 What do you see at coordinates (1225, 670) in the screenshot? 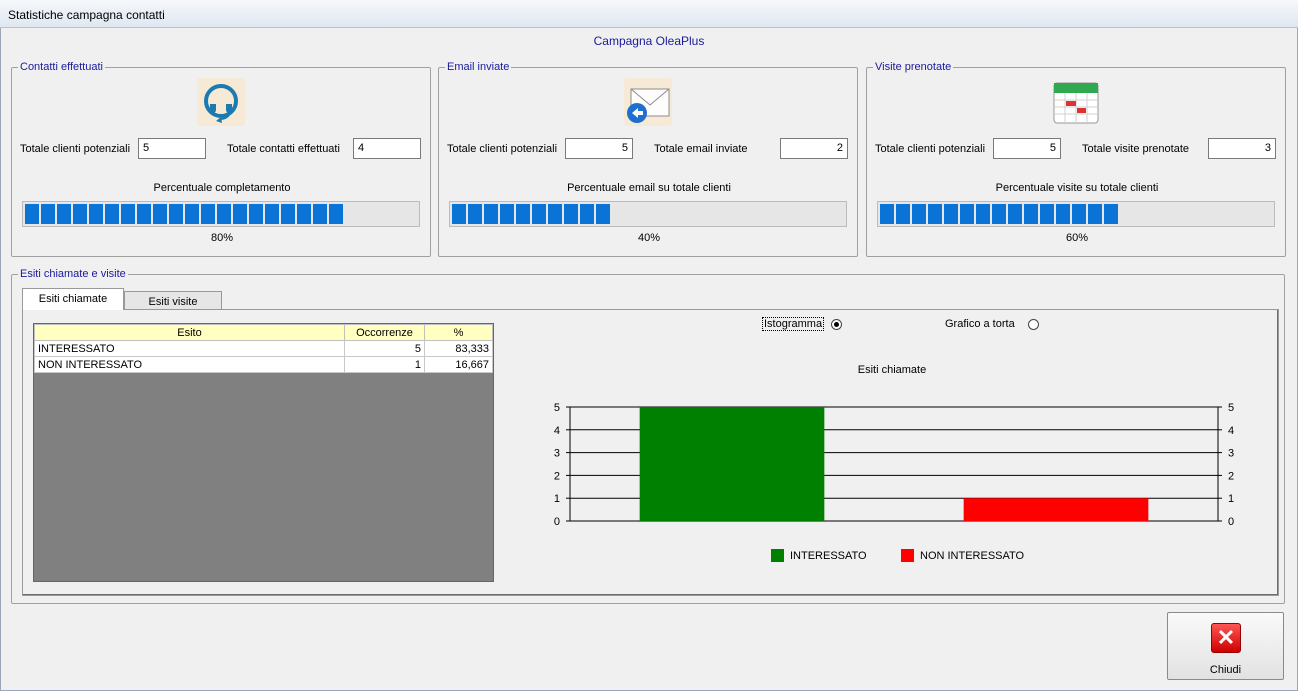
I see `close-button-label: Chiudi` at bounding box center [1225, 670].